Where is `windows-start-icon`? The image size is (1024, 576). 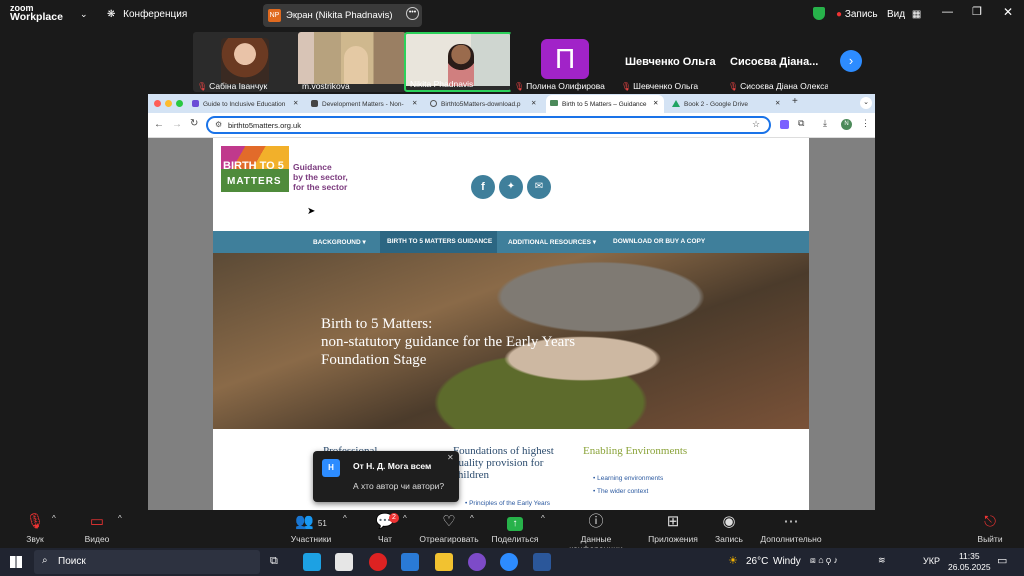
windows-start-icon is located at coordinates (16, 562).